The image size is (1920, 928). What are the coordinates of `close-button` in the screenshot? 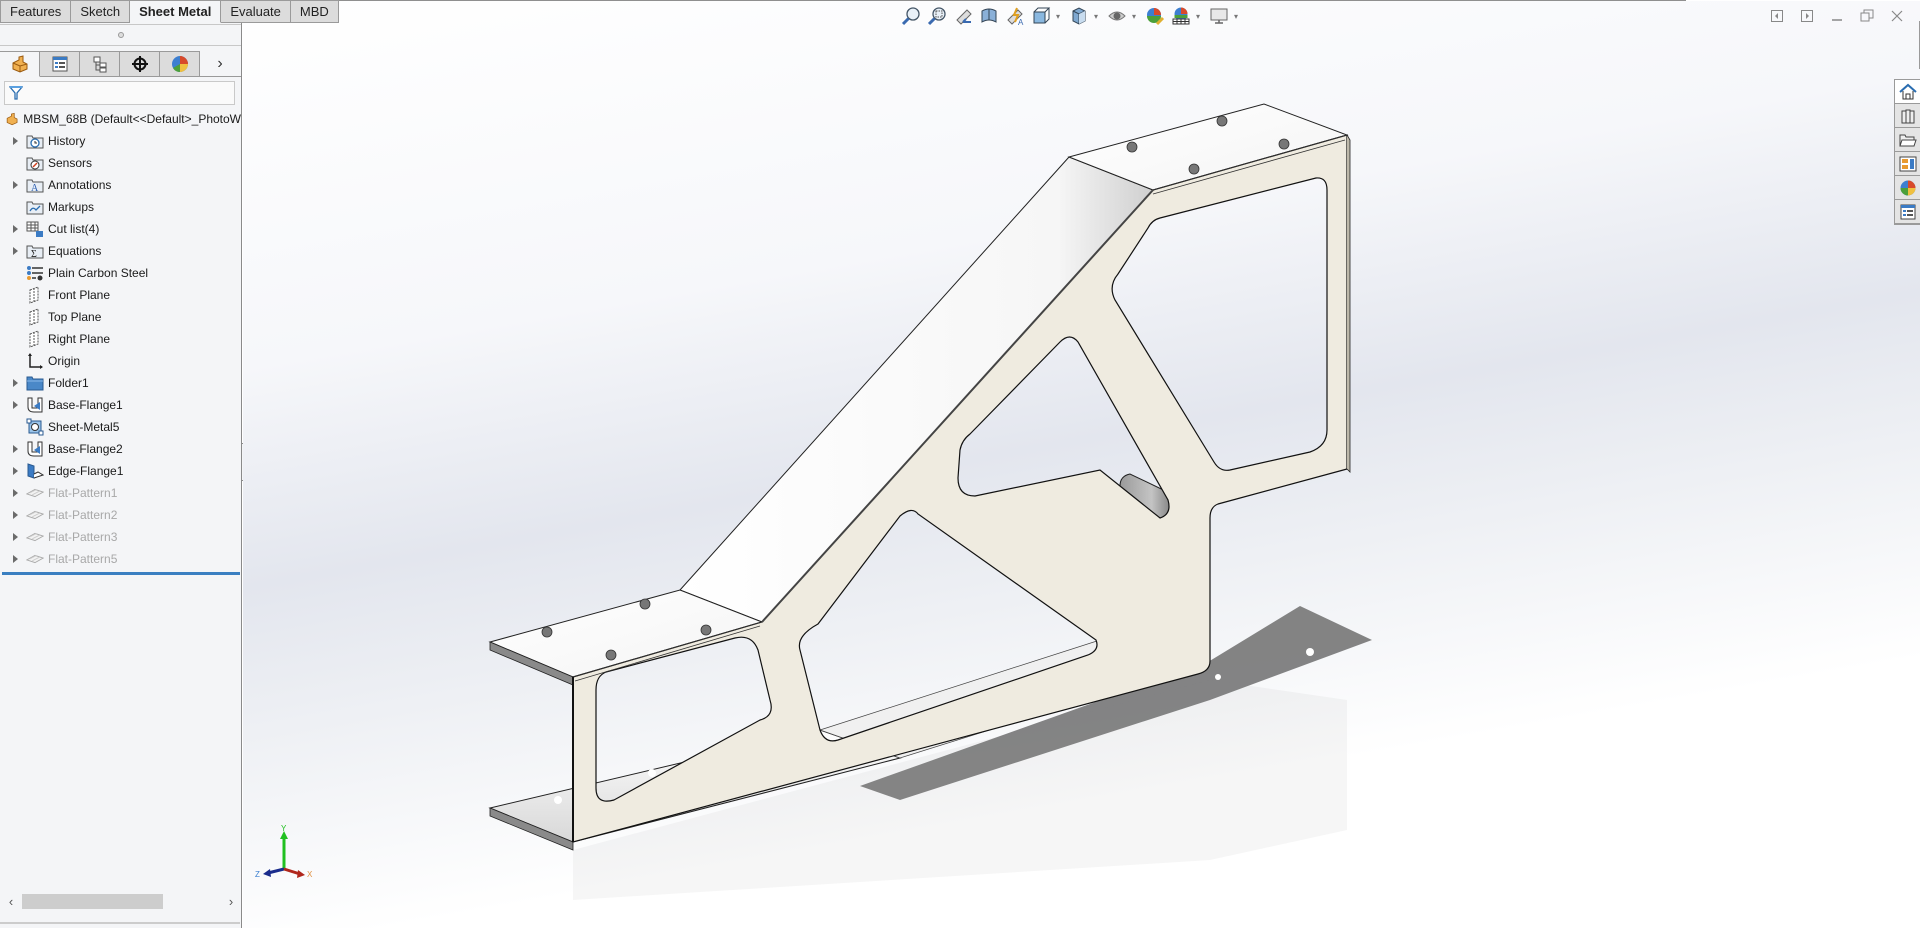 It's located at (1897, 16).